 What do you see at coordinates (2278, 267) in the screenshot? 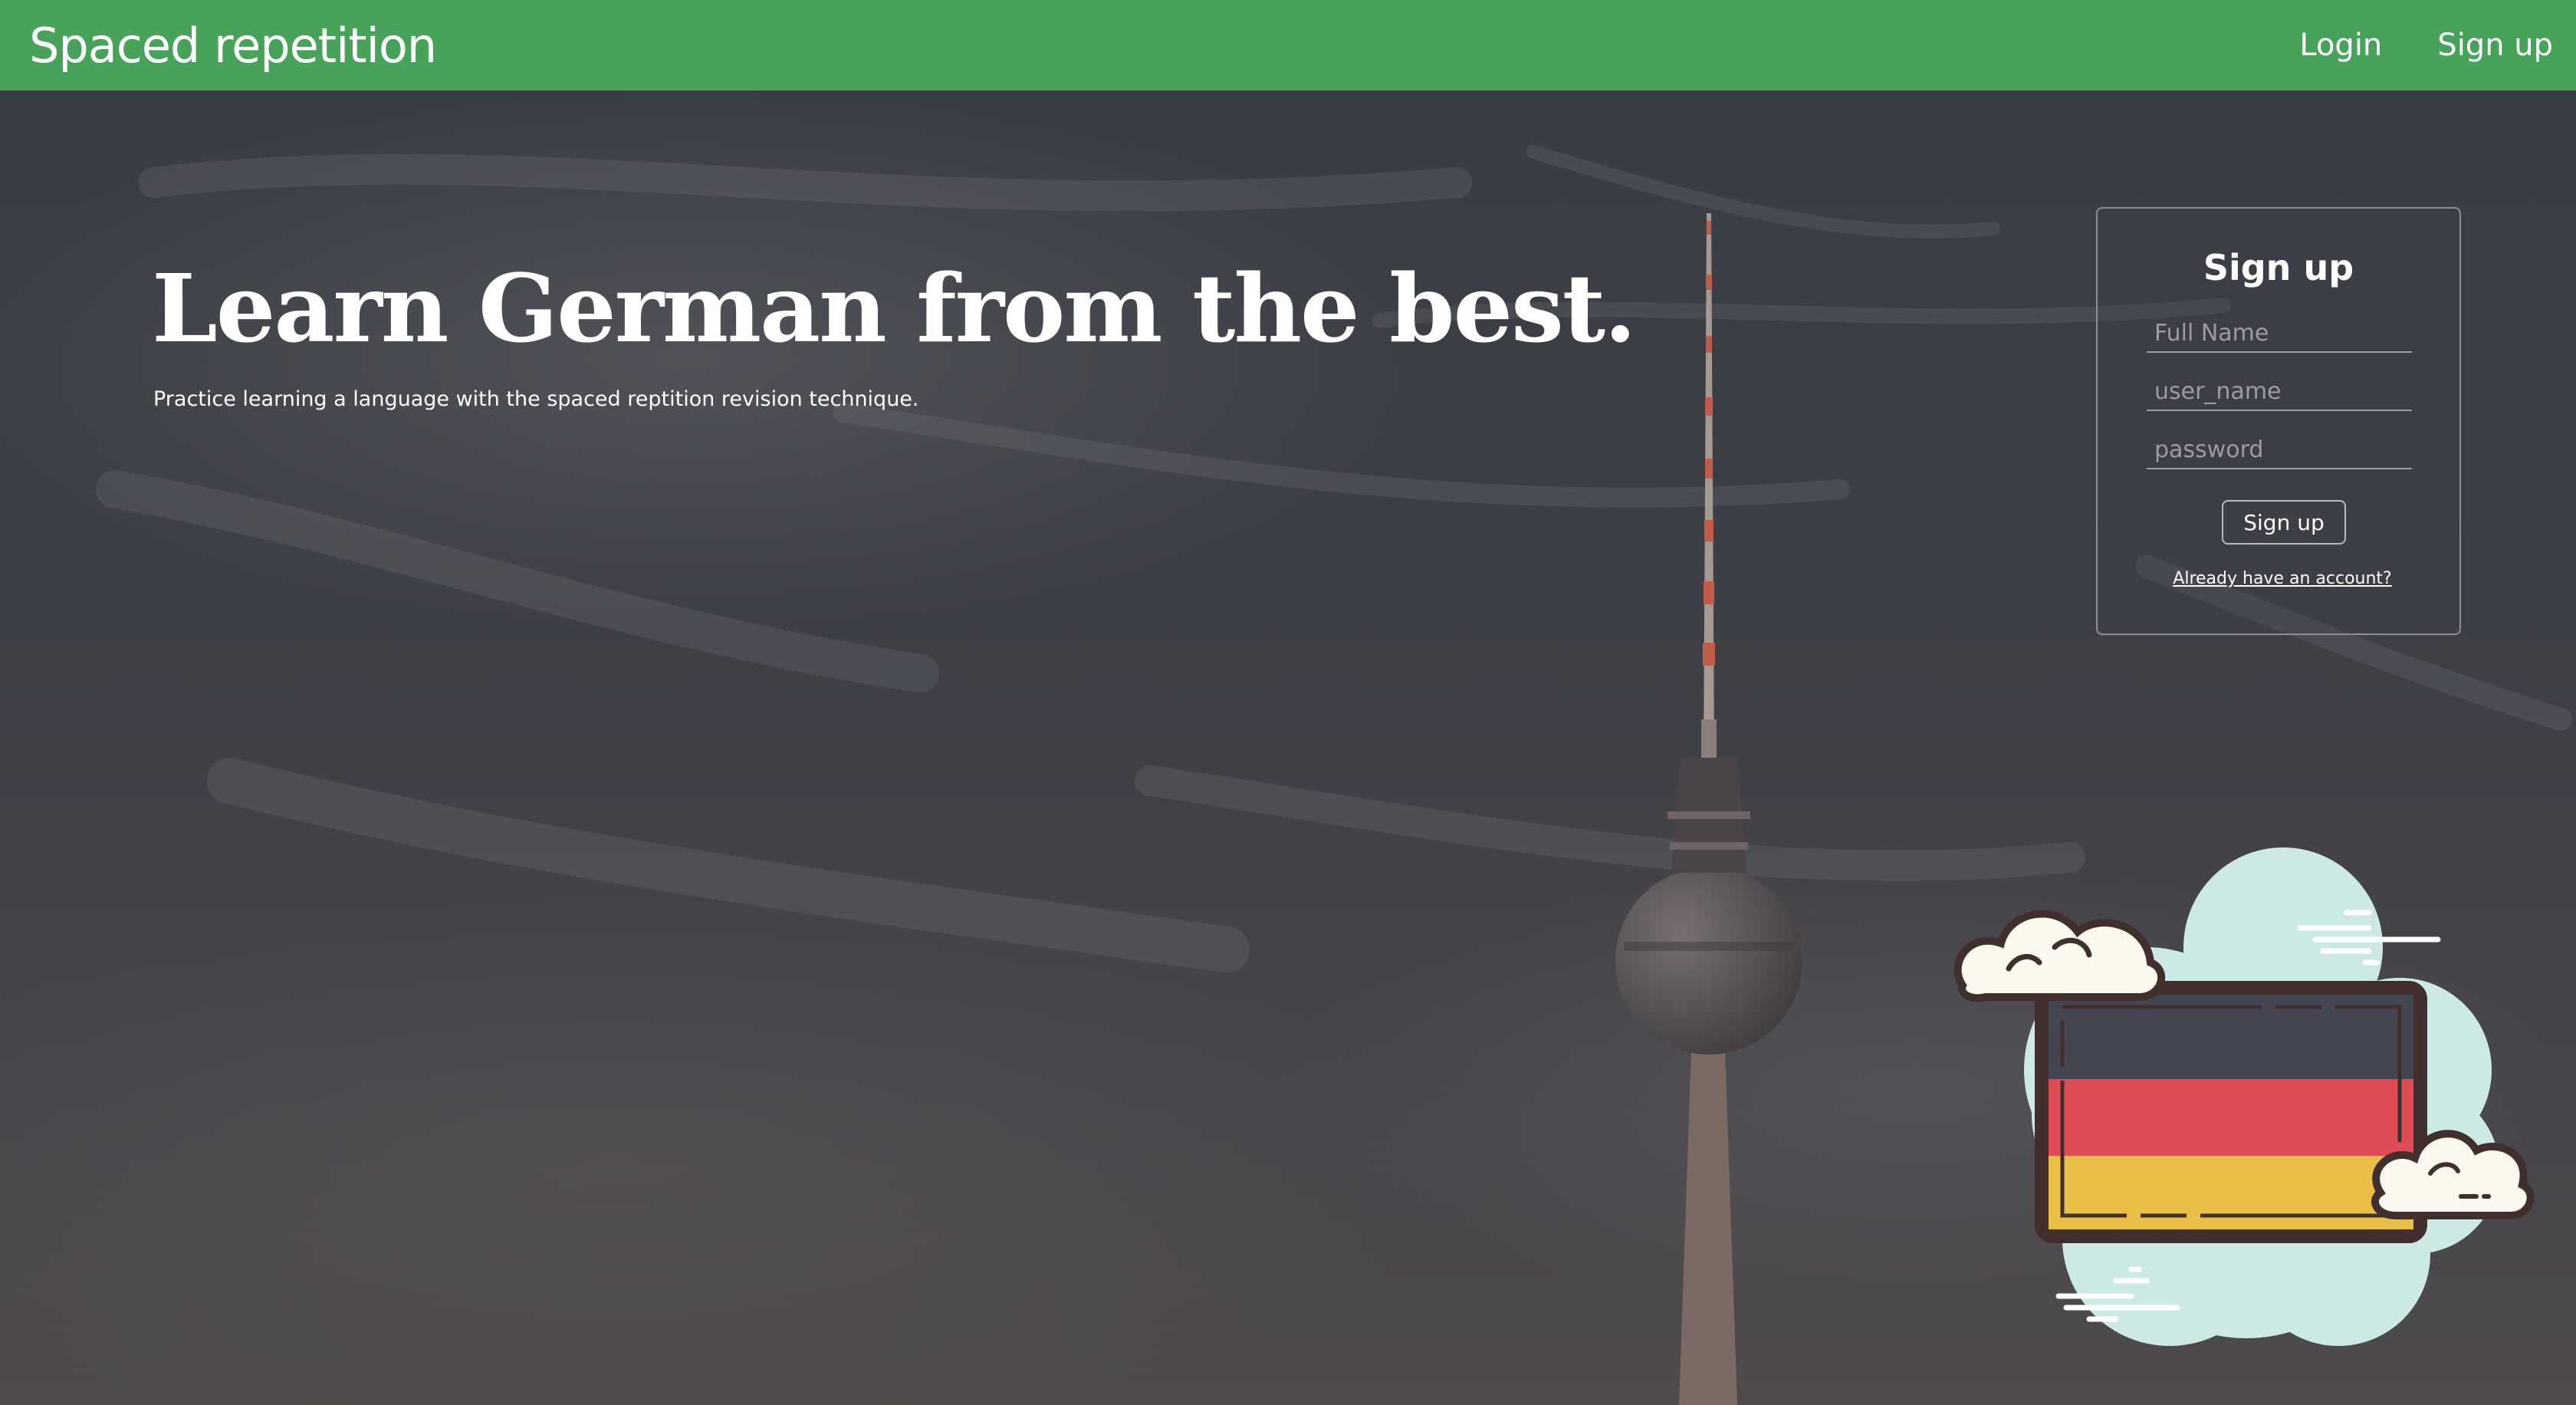
I see `signup-form-title: Sign up` at bounding box center [2278, 267].